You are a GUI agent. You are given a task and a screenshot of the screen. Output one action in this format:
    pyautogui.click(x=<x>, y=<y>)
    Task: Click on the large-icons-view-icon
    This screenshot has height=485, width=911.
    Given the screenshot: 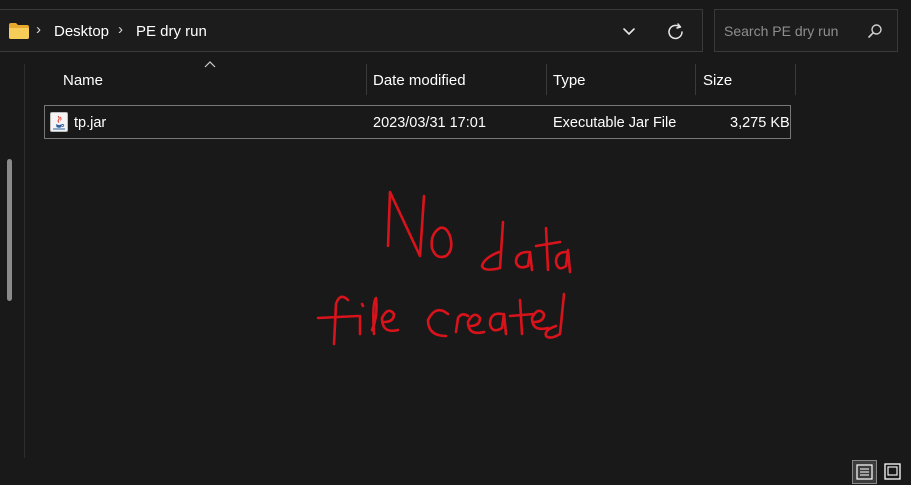 What is the action you would take?
    pyautogui.click(x=892, y=471)
    